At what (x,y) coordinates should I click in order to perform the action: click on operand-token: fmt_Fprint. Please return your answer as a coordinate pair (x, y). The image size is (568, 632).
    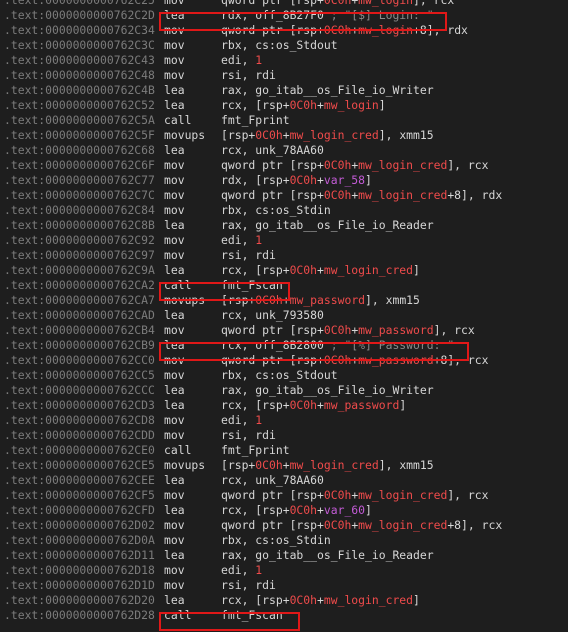
    Looking at the image, I should click on (255, 450).